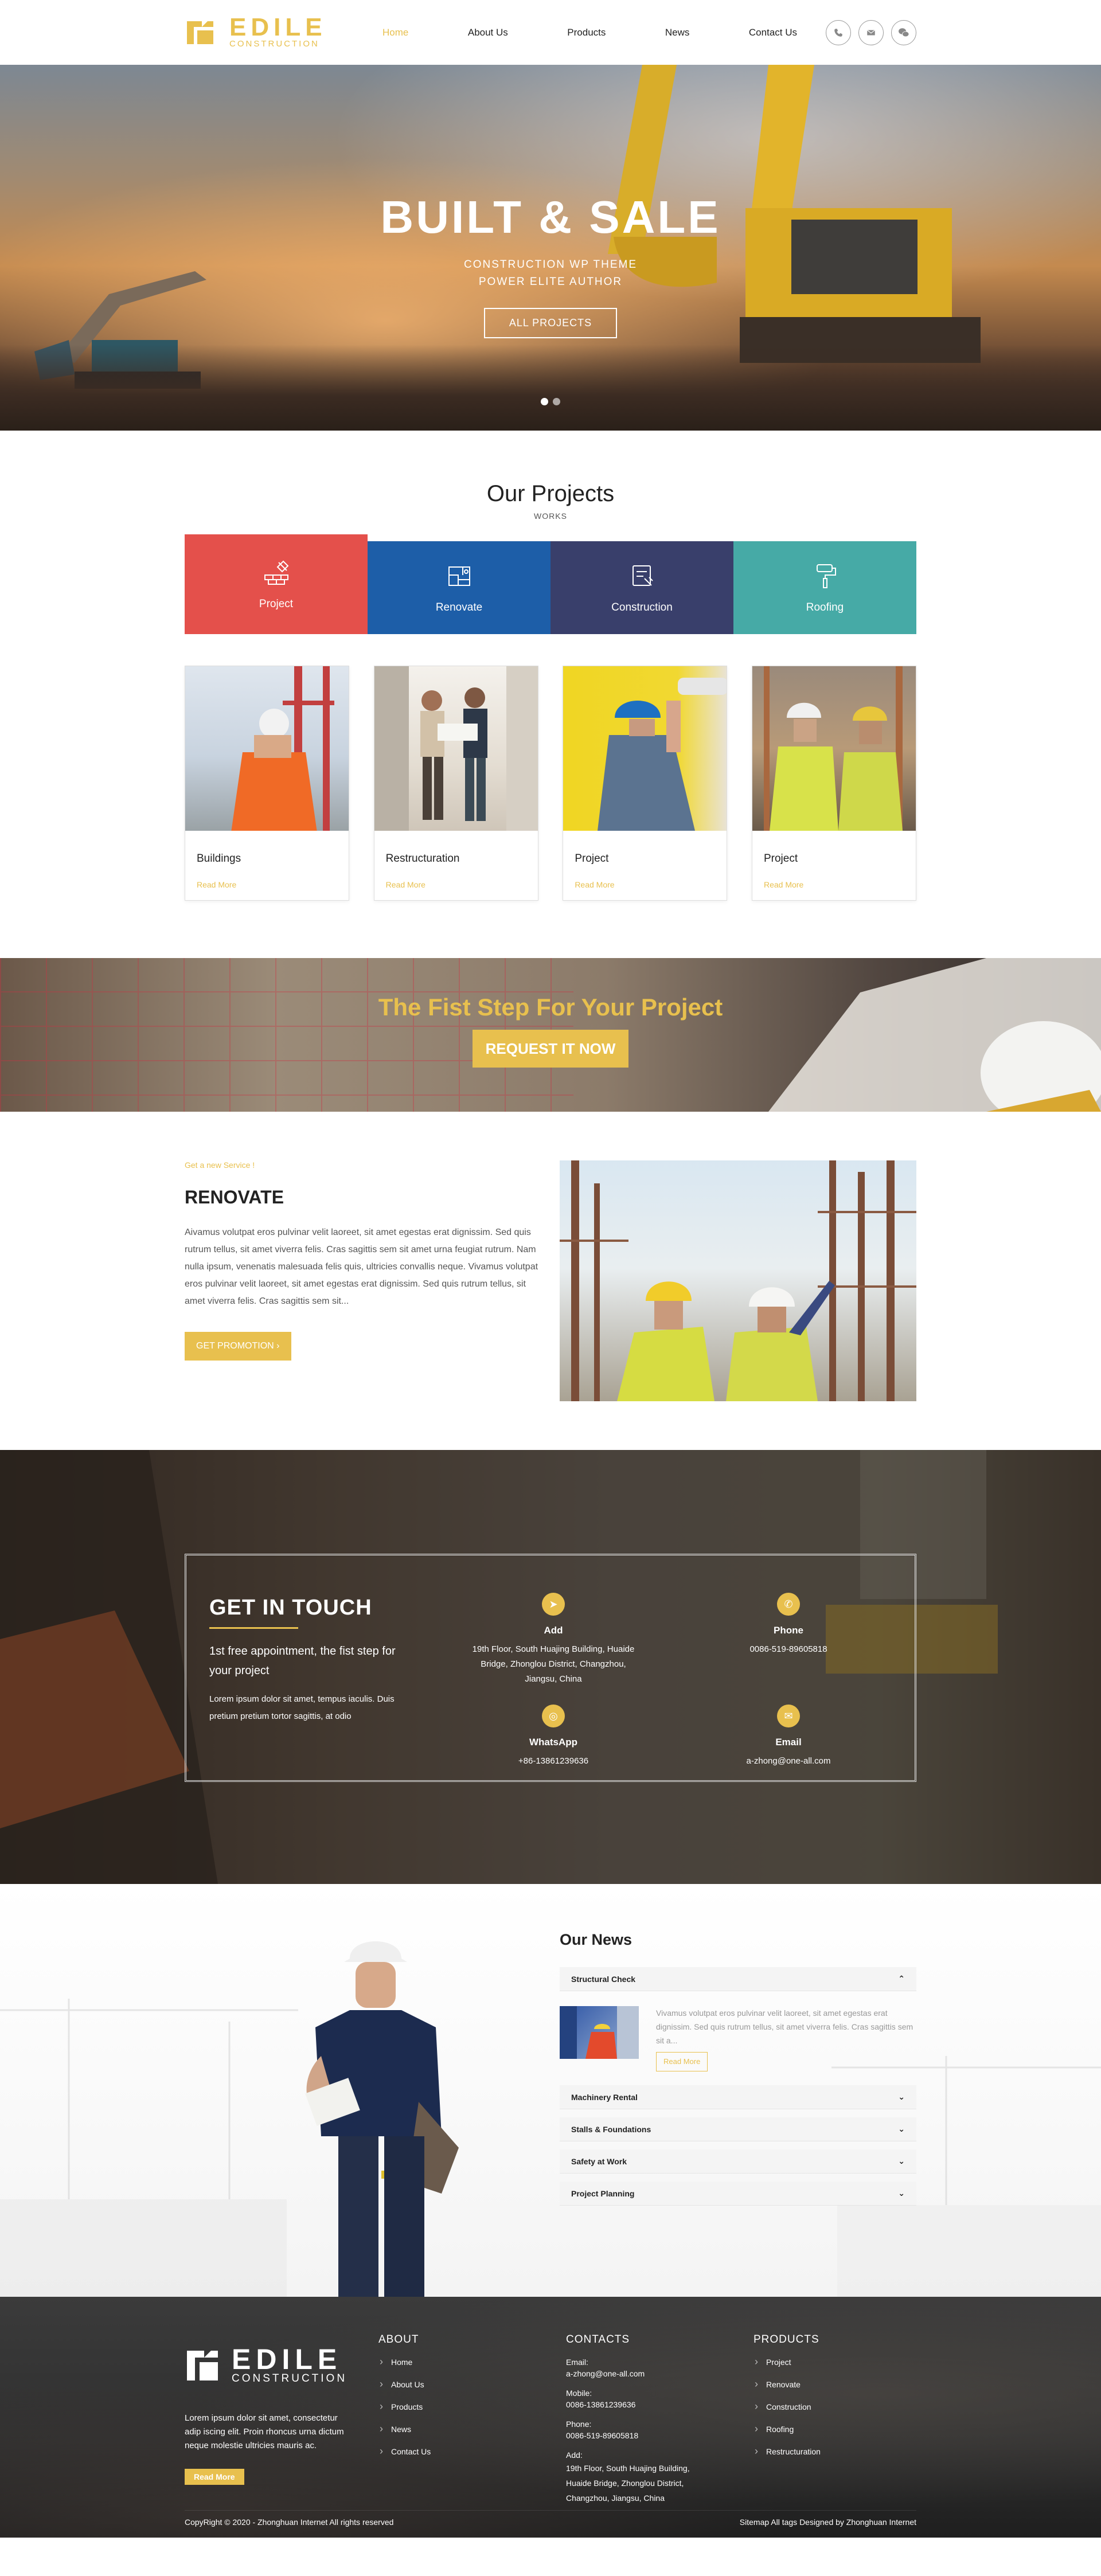  Describe the element at coordinates (871, 32) in the screenshot. I see `mail-icon` at that location.